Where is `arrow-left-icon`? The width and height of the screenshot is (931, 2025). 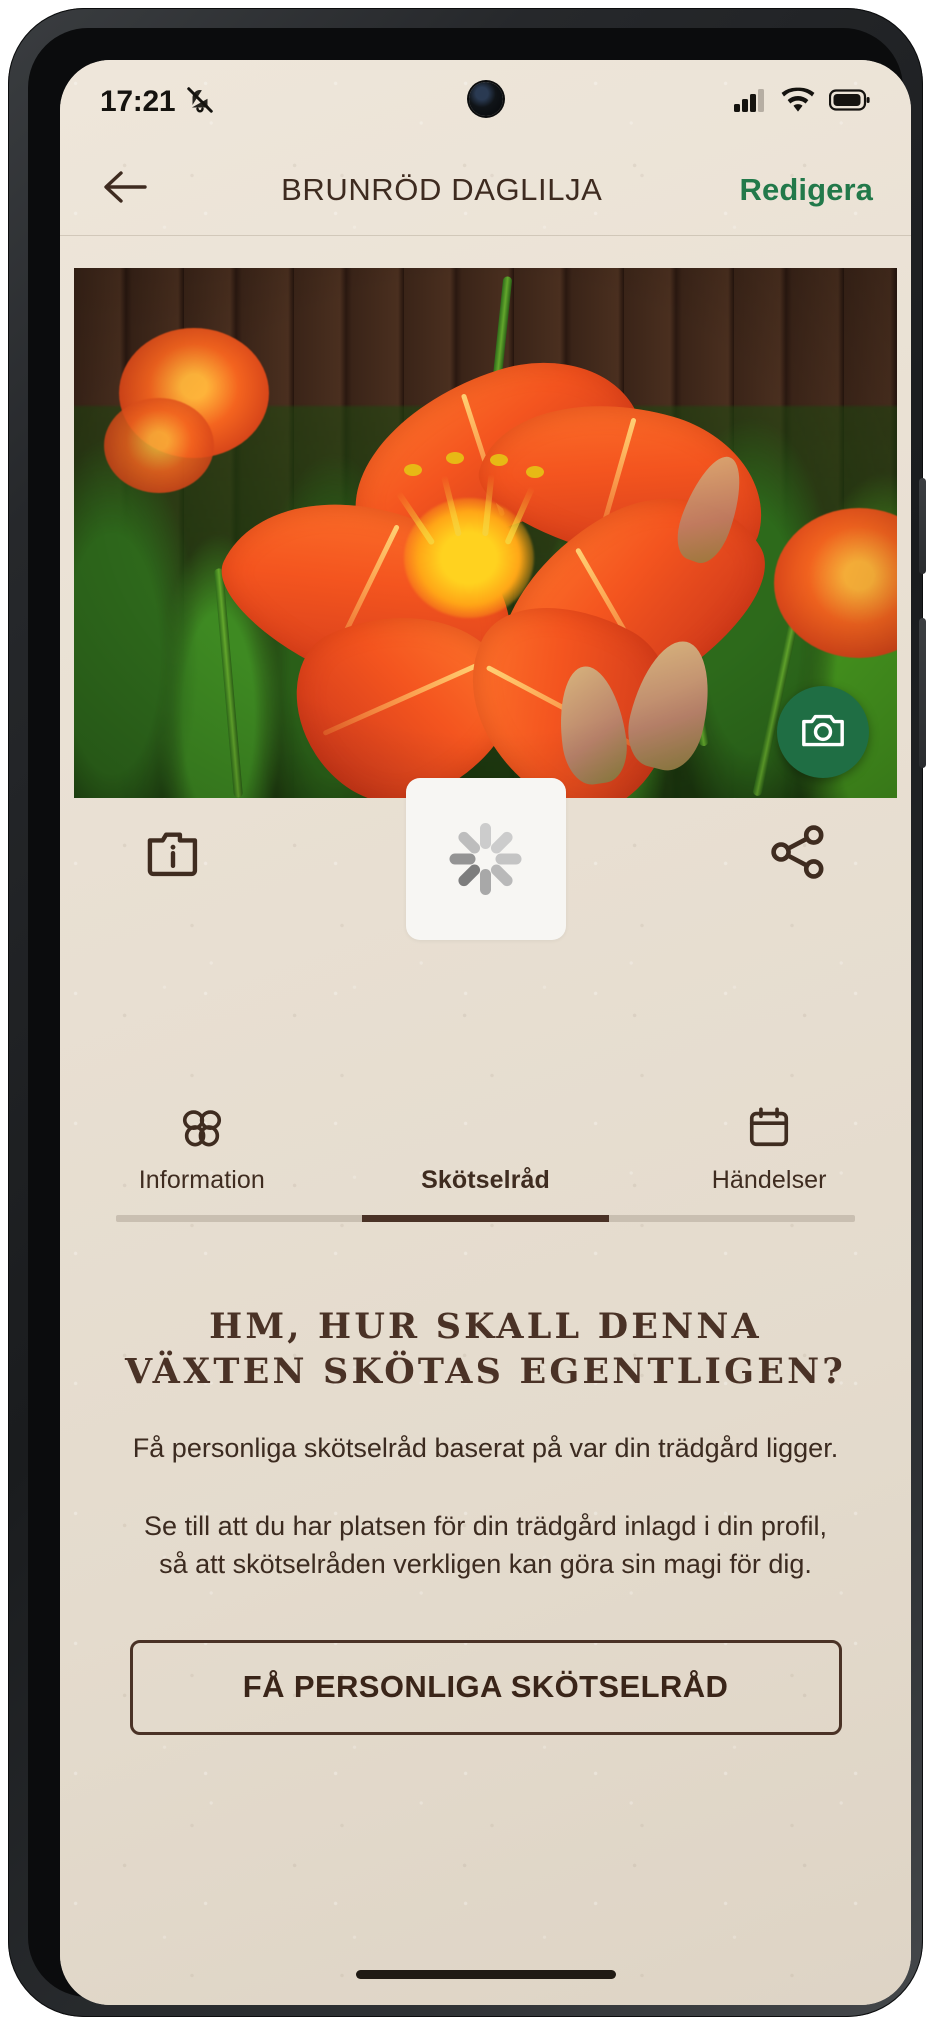 arrow-left-icon is located at coordinates (125, 189).